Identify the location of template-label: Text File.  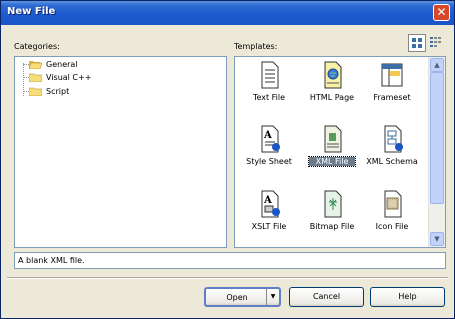
(269, 97).